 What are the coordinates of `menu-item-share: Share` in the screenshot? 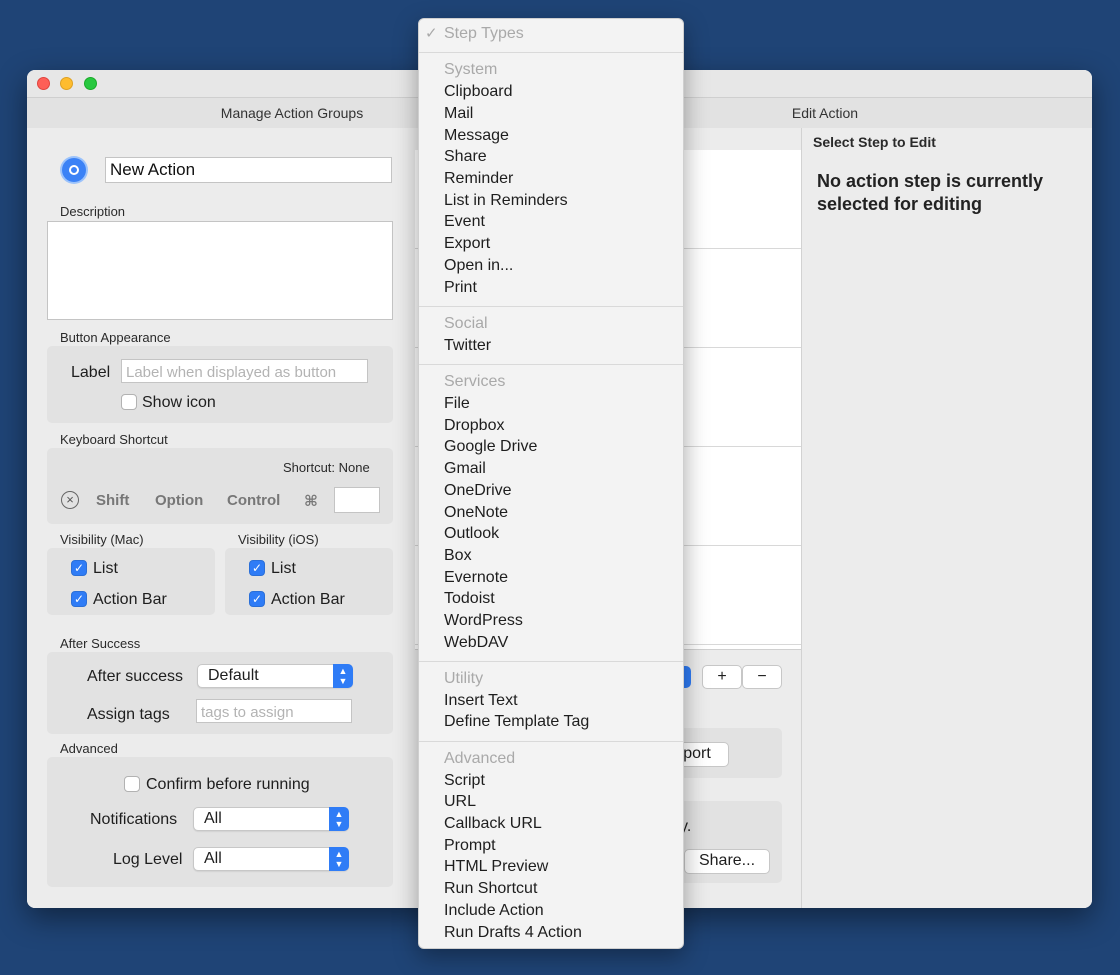 It's located at (465, 157).